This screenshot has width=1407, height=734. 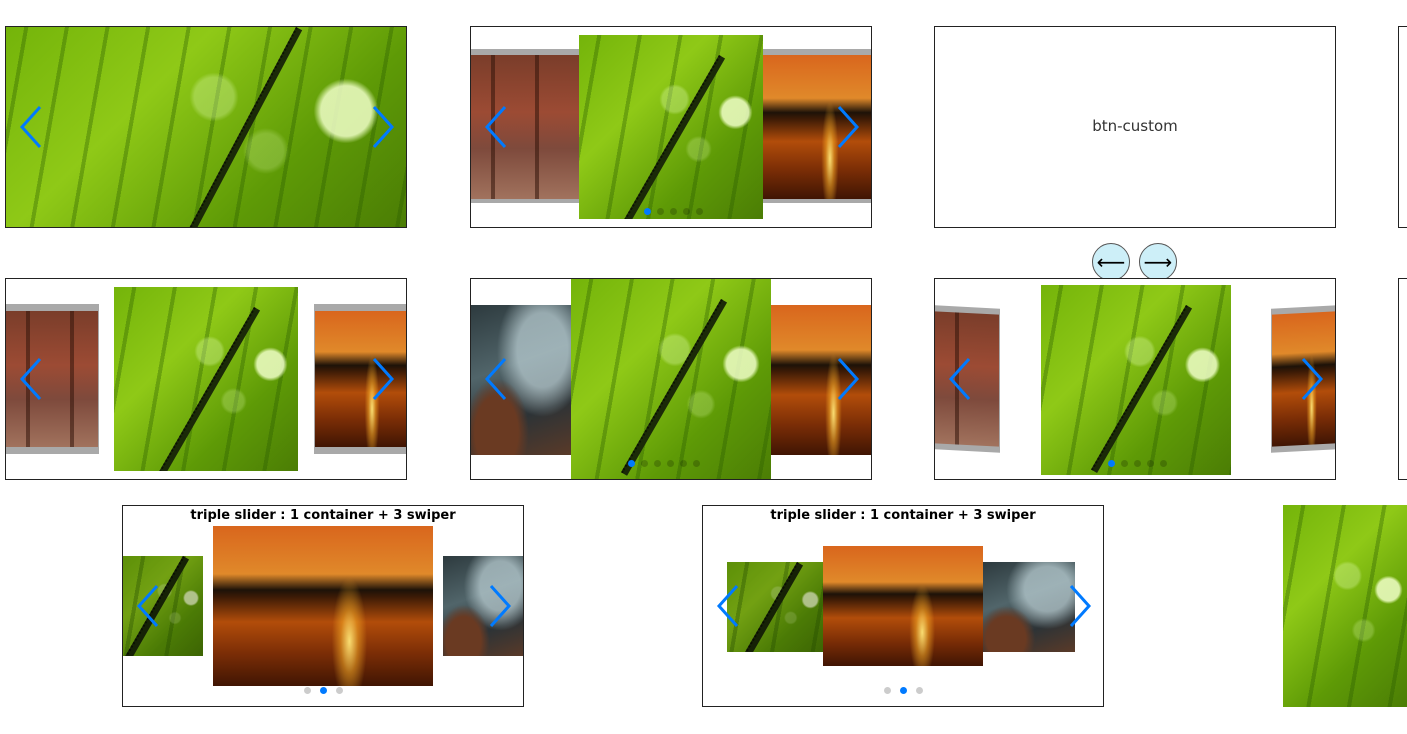 I want to click on custom-prev-button: ⟵, so click(x=1111, y=262).